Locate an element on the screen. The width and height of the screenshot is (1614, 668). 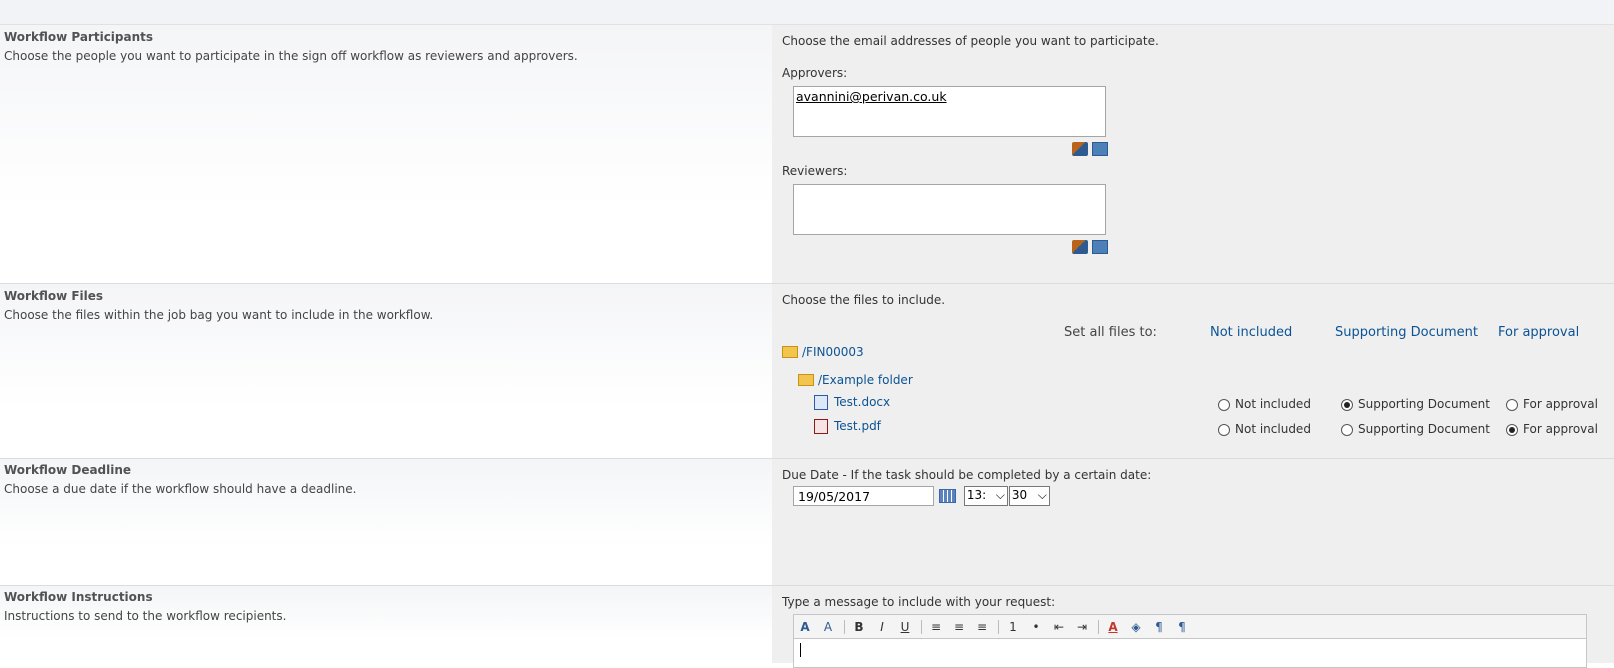
text-color-icon: A is located at coordinates (1113, 627).